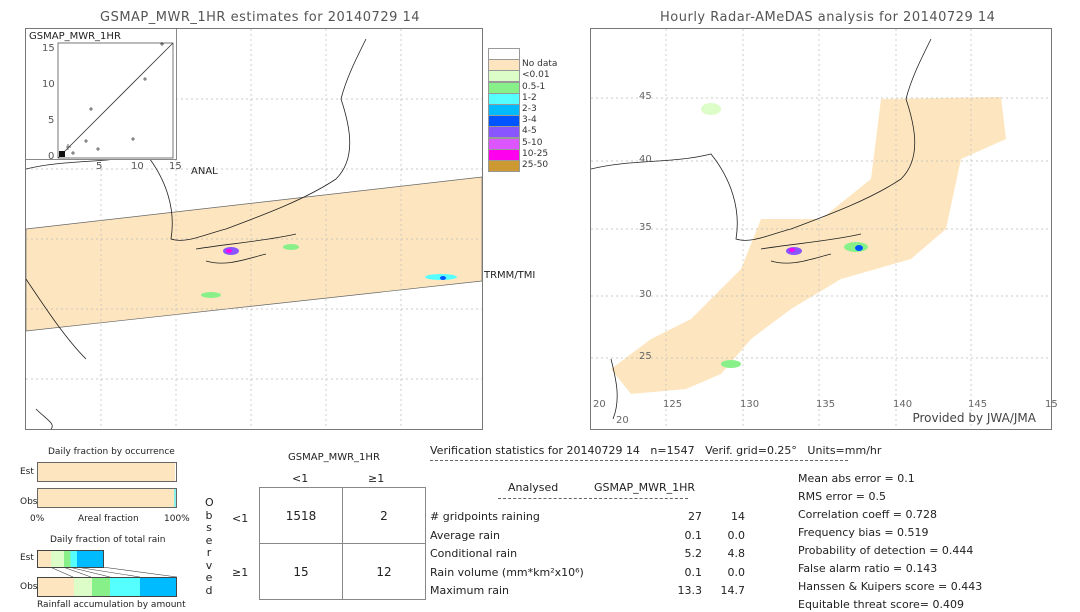  Describe the element at coordinates (826, 404) in the screenshot. I see `lon-tick: 135` at that location.